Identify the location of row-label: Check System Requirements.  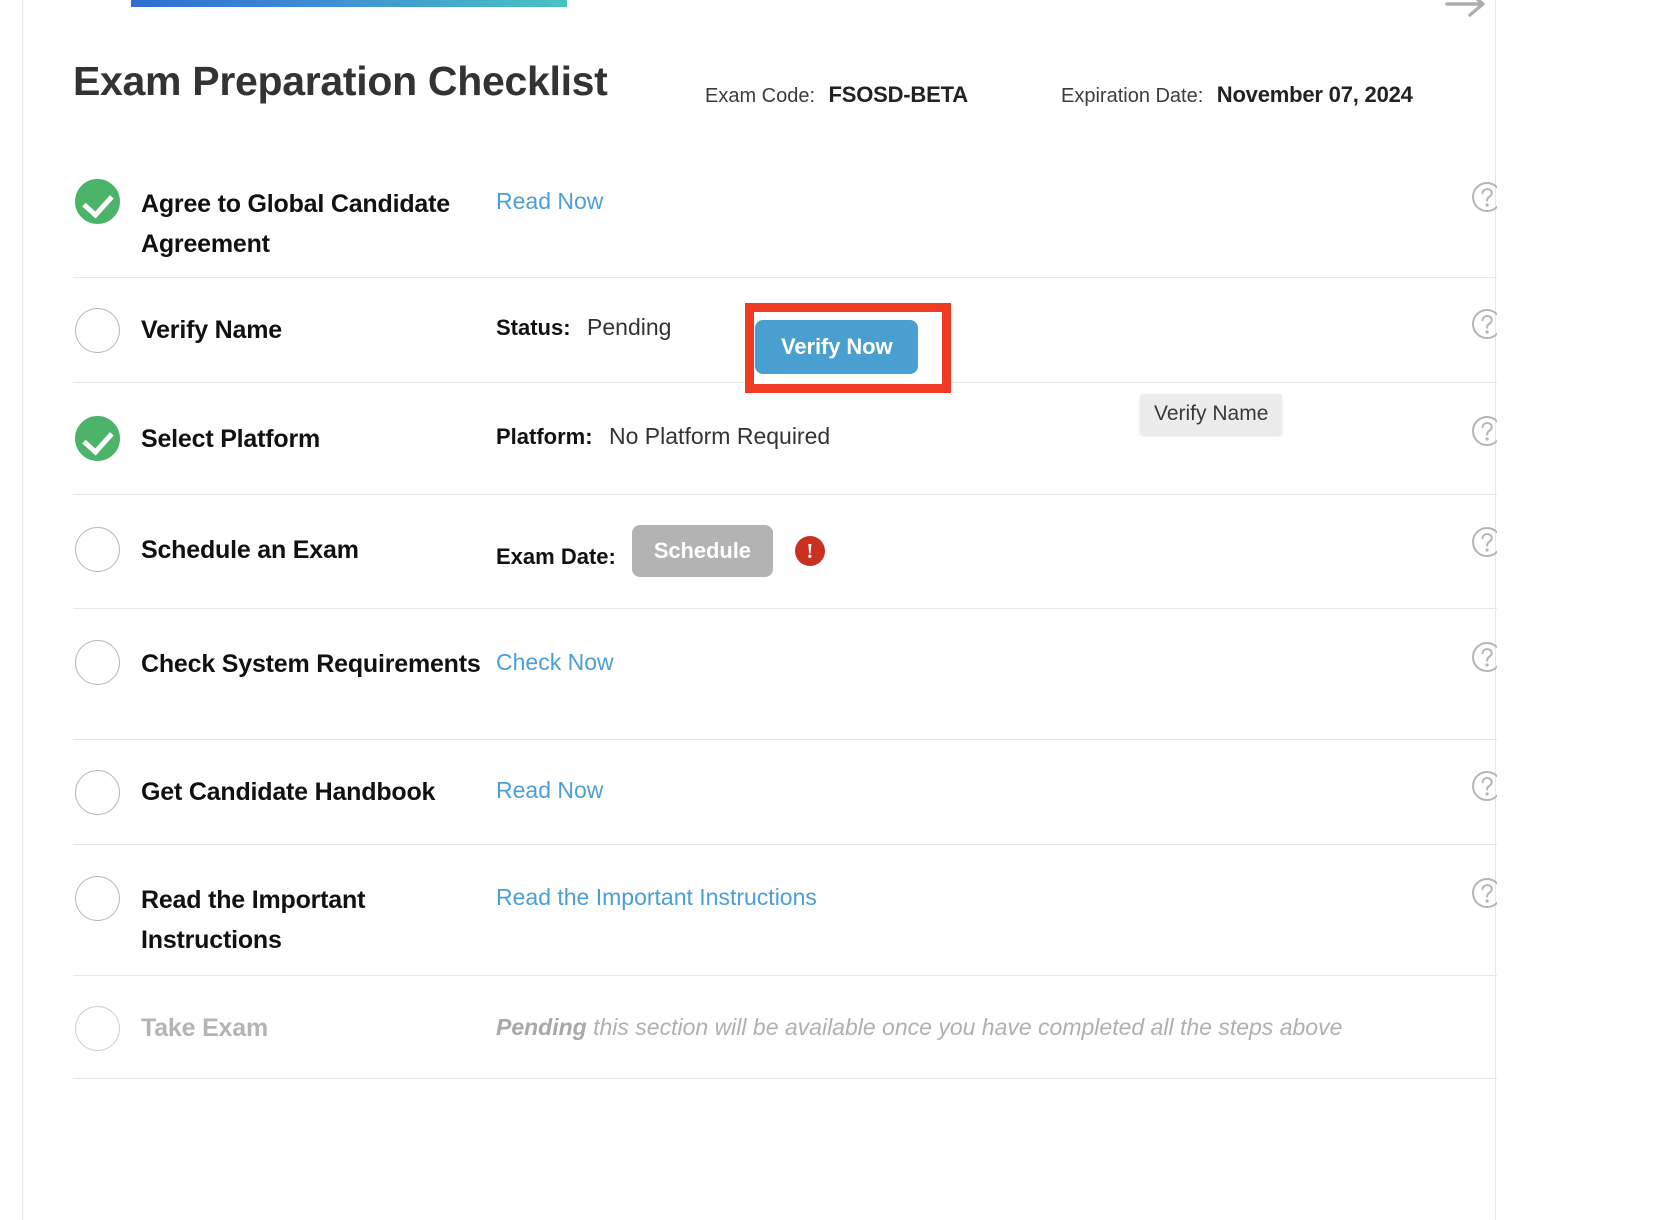
(311, 664).